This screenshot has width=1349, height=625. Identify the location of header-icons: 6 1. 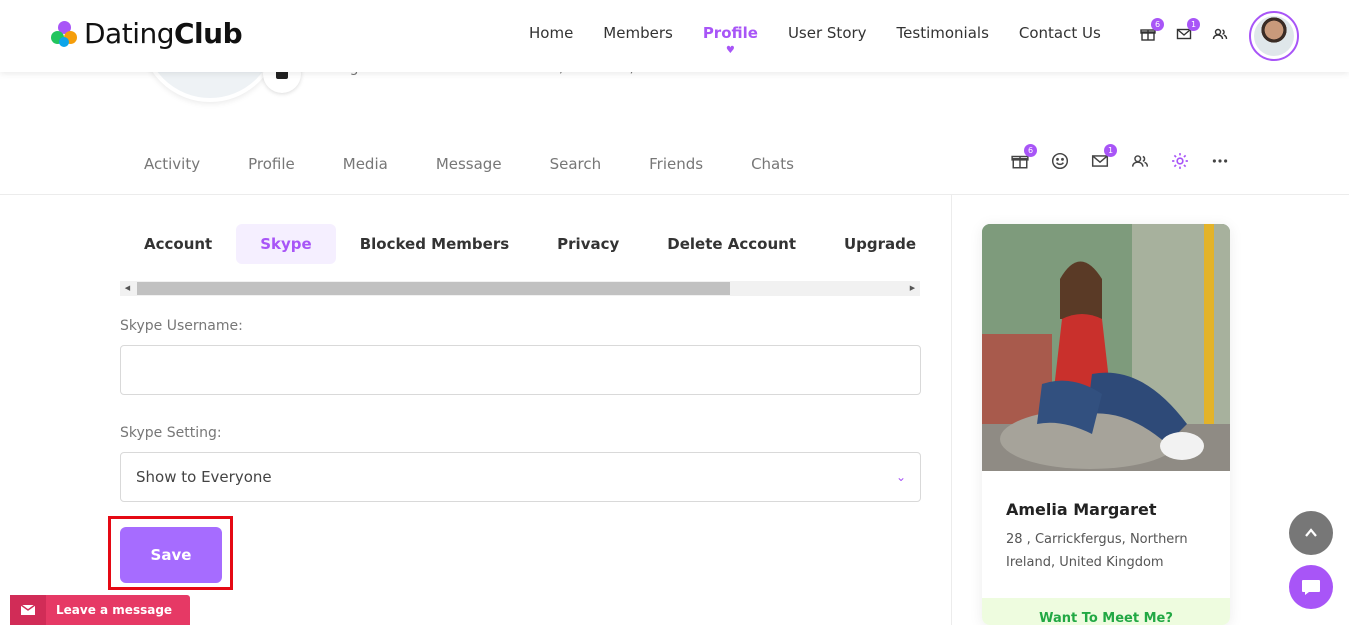
(1184, 30).